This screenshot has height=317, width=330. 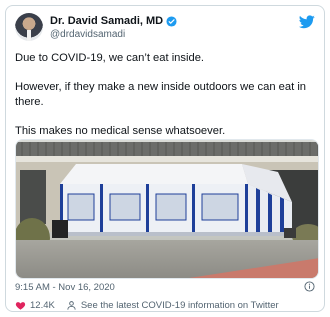 I want to click on author-name-row: Dr. David Samadi, MD, so click(x=113, y=21).